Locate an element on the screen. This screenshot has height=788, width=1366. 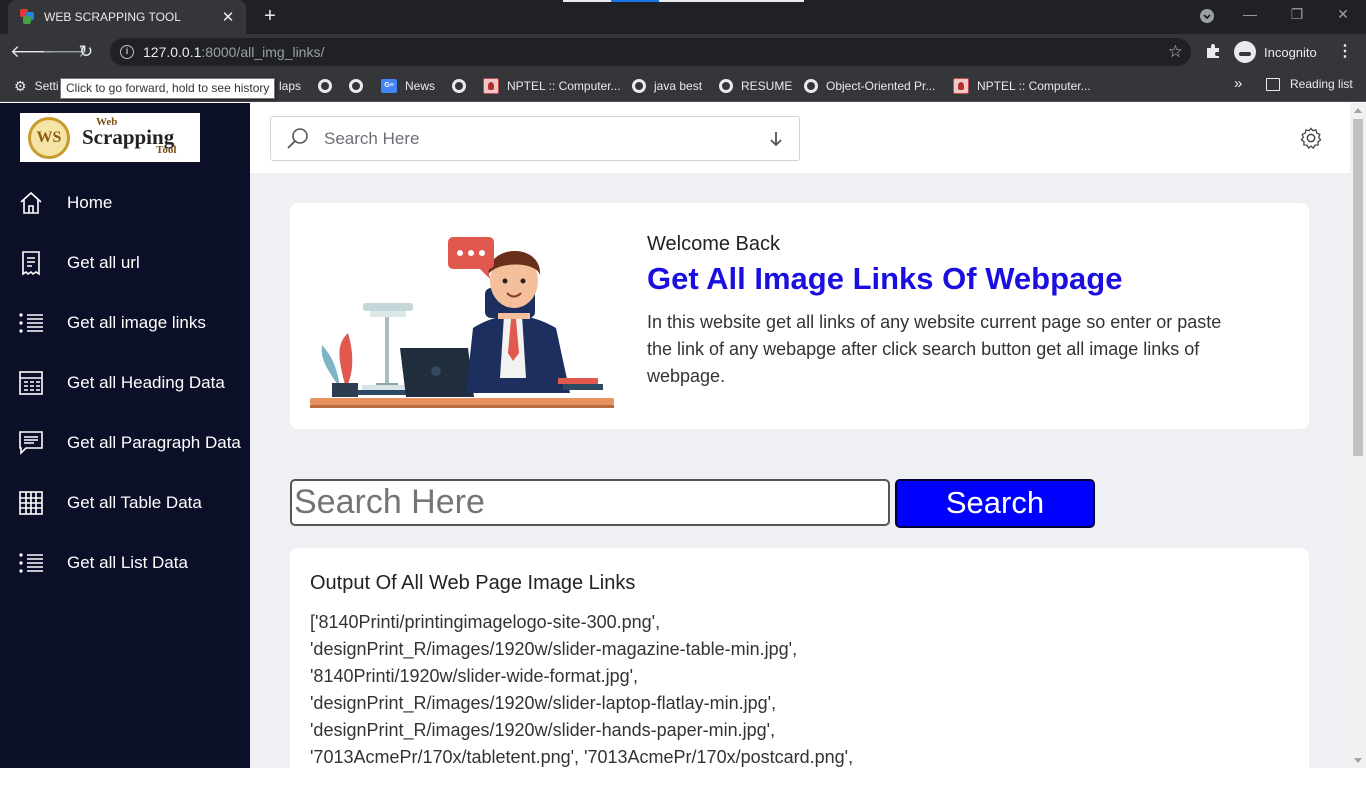
heading-grid-icon is located at coordinates (31, 383).